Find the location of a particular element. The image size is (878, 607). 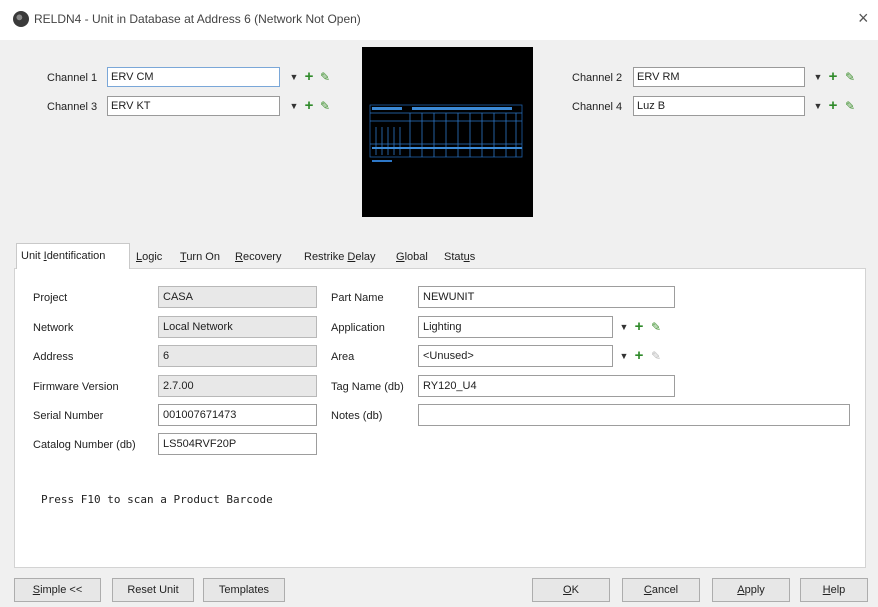

channel-2-add-icon: + is located at coordinates (833, 77).